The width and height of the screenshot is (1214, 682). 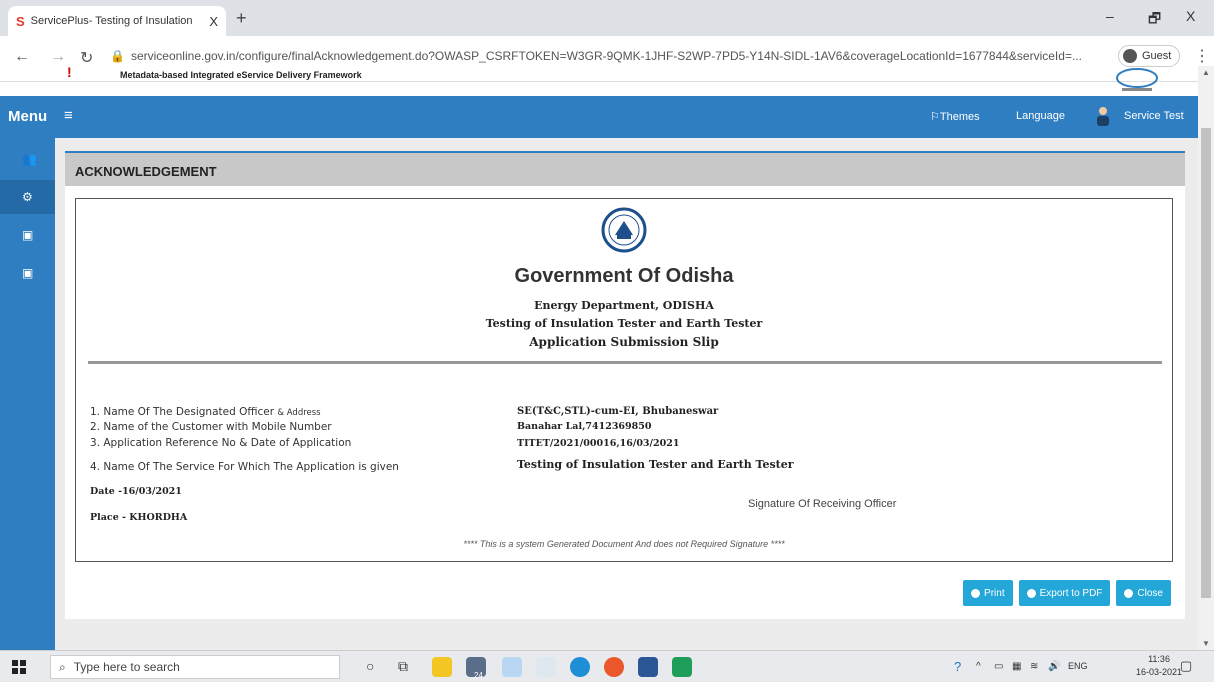 What do you see at coordinates (62, 666) in the screenshot?
I see `search-icon: ⌕` at bounding box center [62, 666].